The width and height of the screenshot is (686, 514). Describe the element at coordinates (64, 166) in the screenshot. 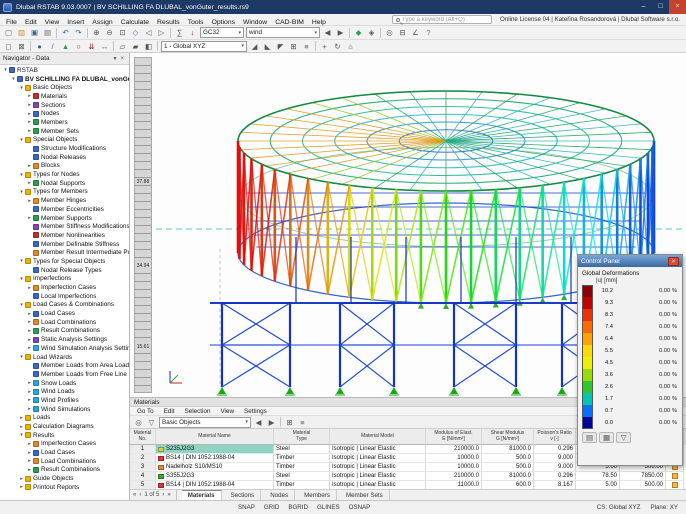

I see `tree-item-blocks: ▸ Blocks` at that location.